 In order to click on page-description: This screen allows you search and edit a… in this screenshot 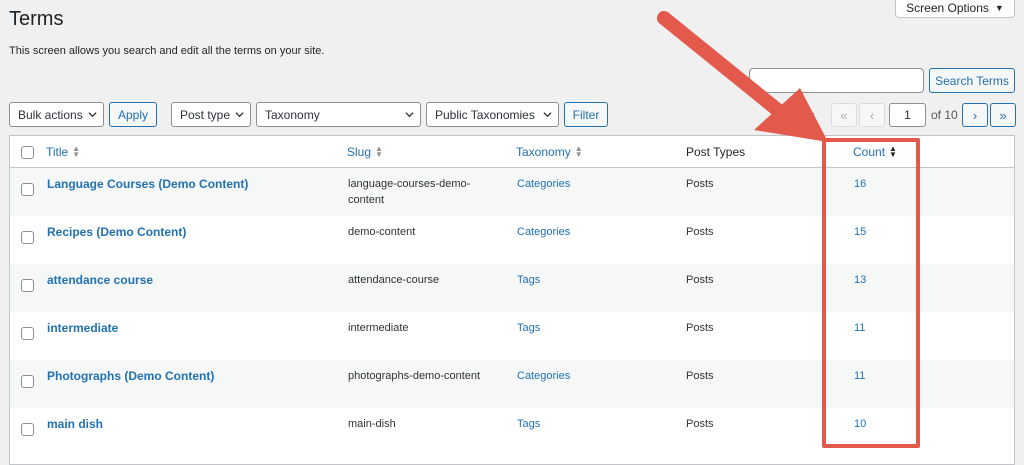, I will do `click(167, 51)`.